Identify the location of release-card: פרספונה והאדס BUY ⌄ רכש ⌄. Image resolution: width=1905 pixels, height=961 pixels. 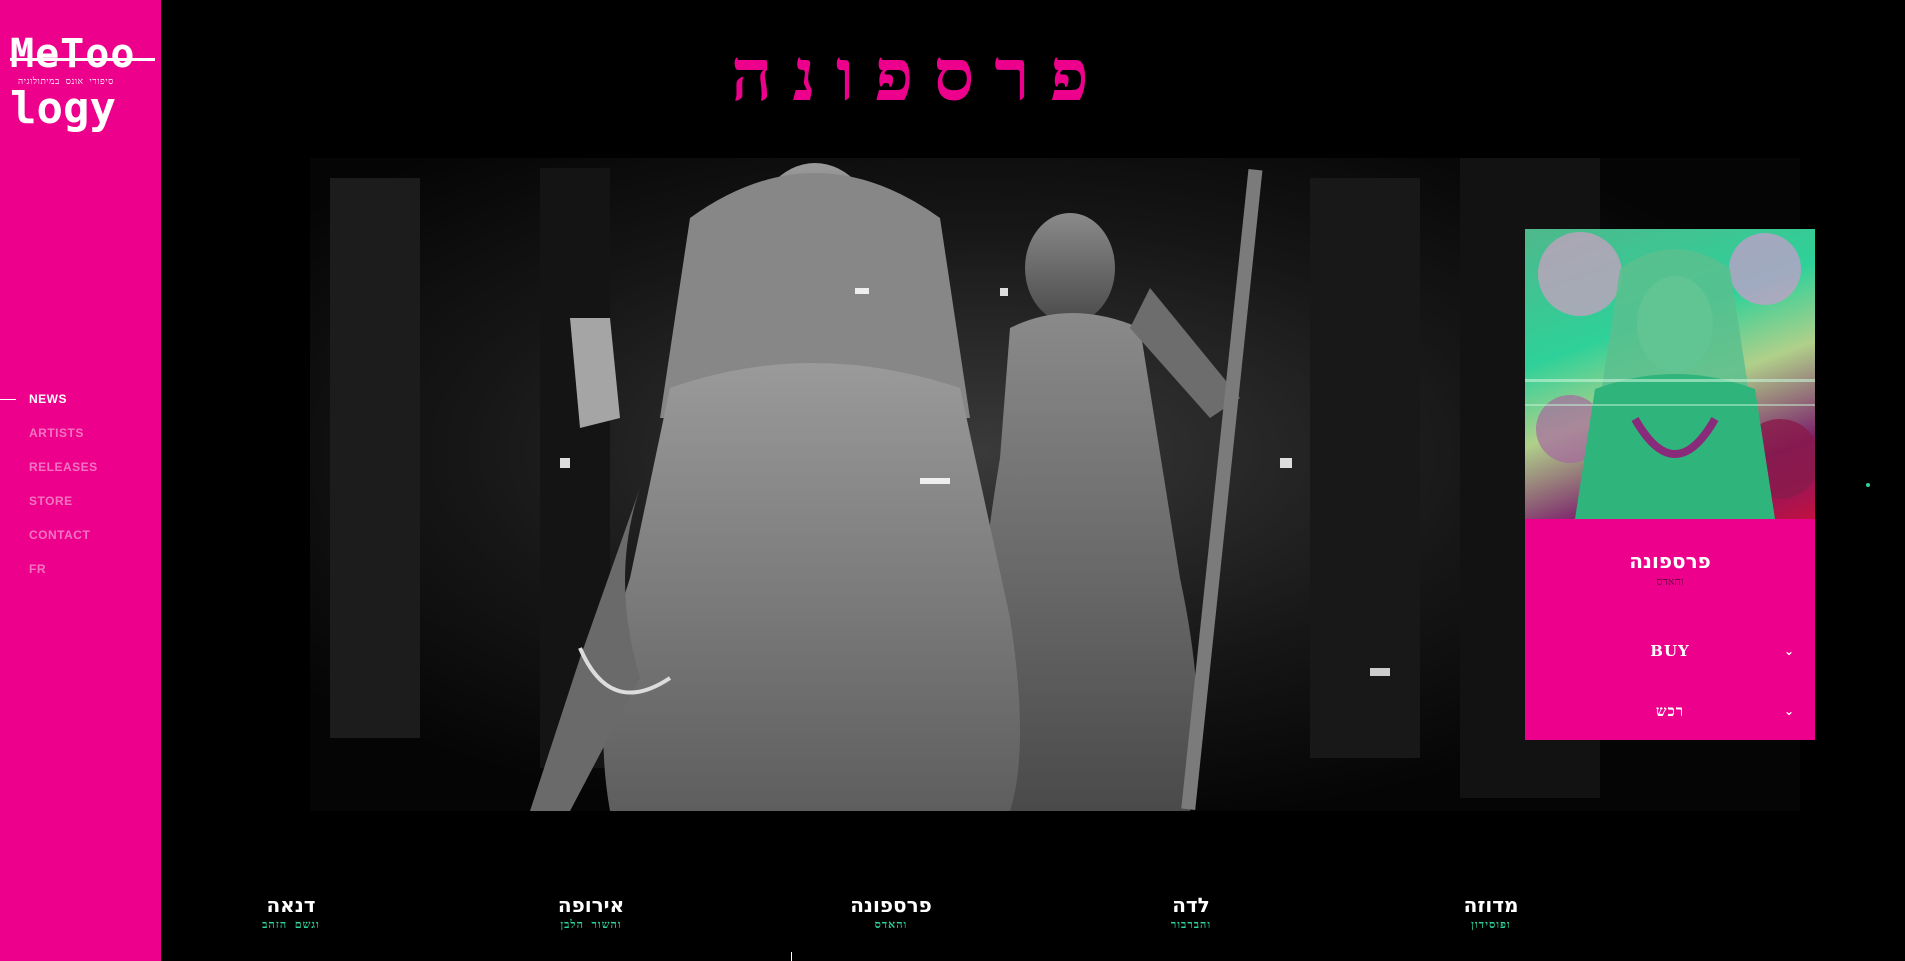
(1670, 484).